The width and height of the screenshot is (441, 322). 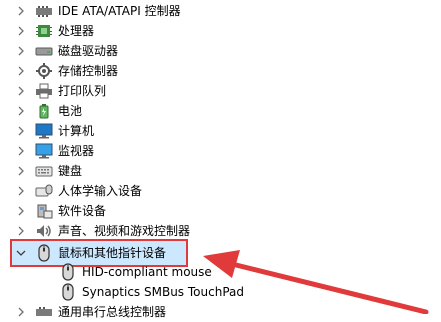 I want to click on tree-item-usb-controllers: 通用串行总线控制器, so click(x=90, y=312).